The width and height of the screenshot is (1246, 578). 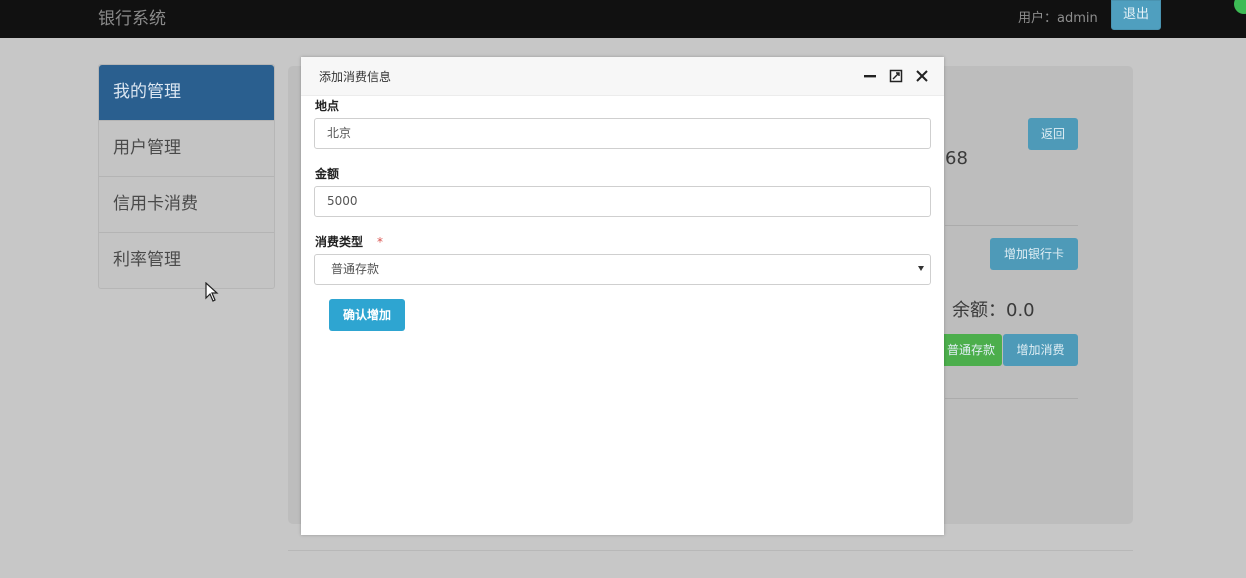 I want to click on sidebar-item-credit-card-consumption: 信用卡消费, so click(x=186, y=204).